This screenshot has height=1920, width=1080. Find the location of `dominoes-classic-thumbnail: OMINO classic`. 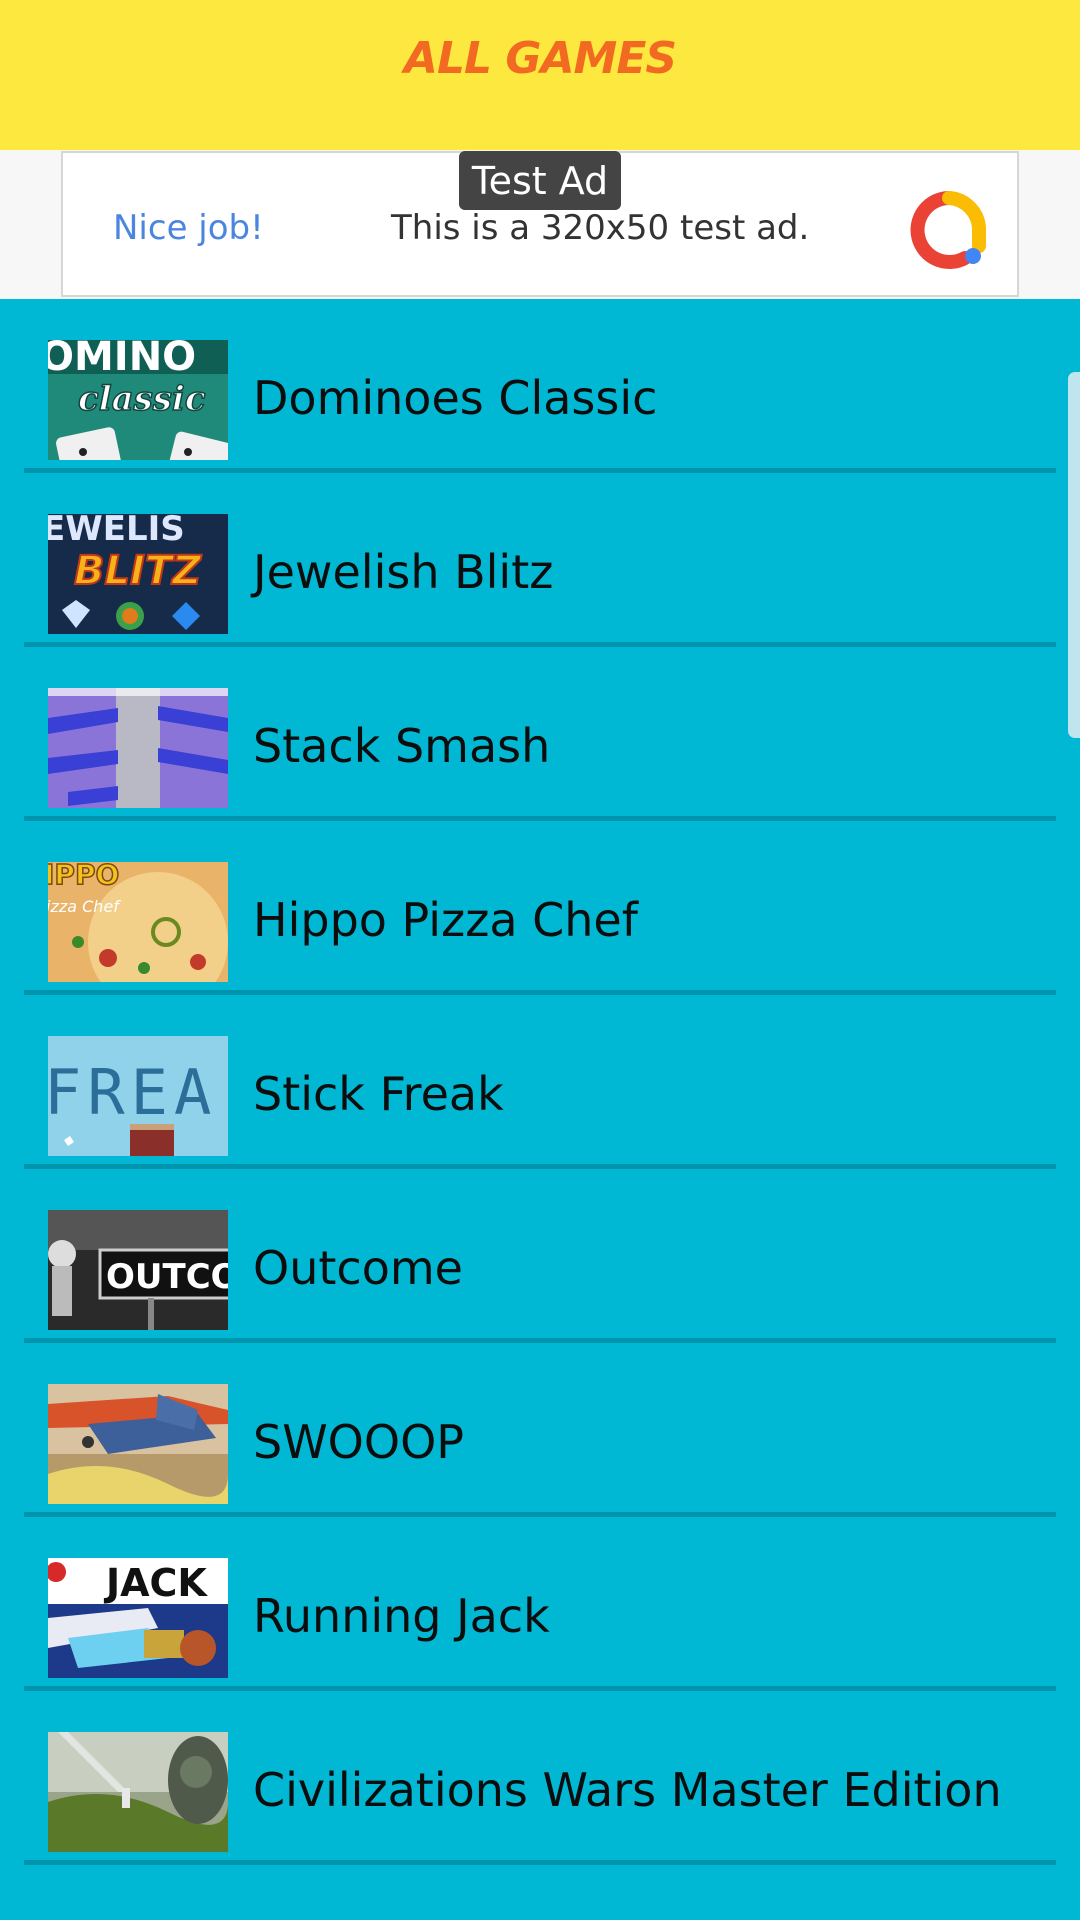

dominoes-classic-thumbnail: OMINO classic is located at coordinates (138, 400).